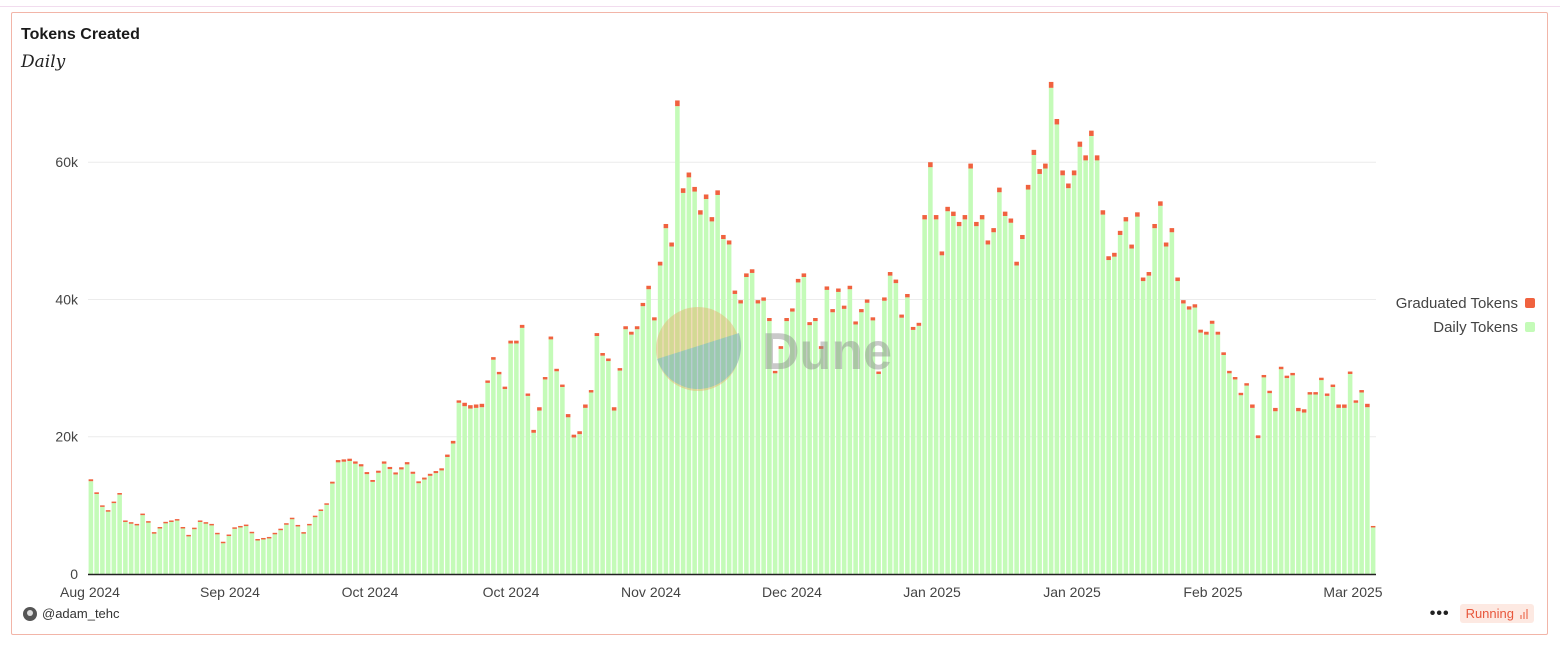 The height and width of the screenshot is (649, 1560). I want to click on legend-item-graduated: Graduated Tokens, so click(1465, 303).